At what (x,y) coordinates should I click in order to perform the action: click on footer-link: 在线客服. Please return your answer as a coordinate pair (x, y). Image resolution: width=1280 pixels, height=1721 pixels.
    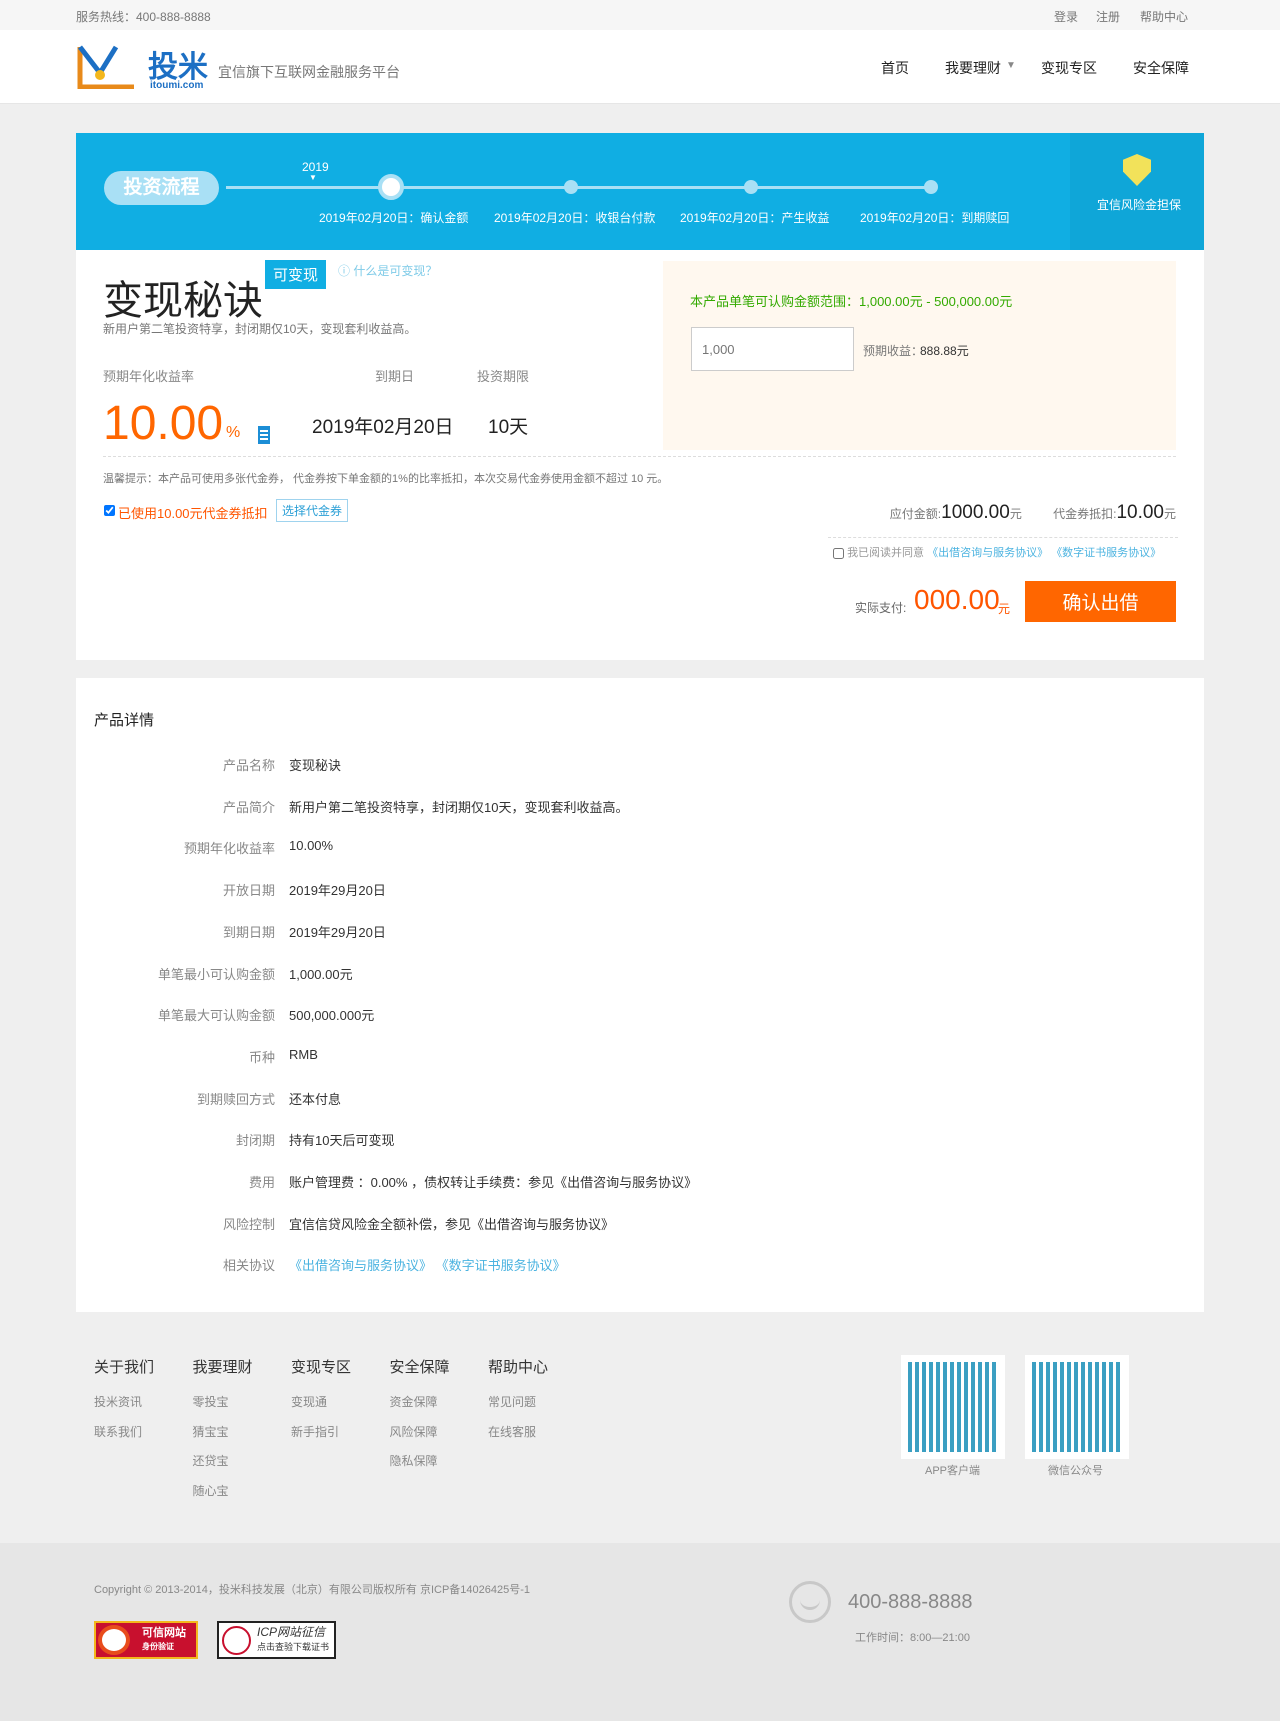
    Looking at the image, I should click on (512, 1432).